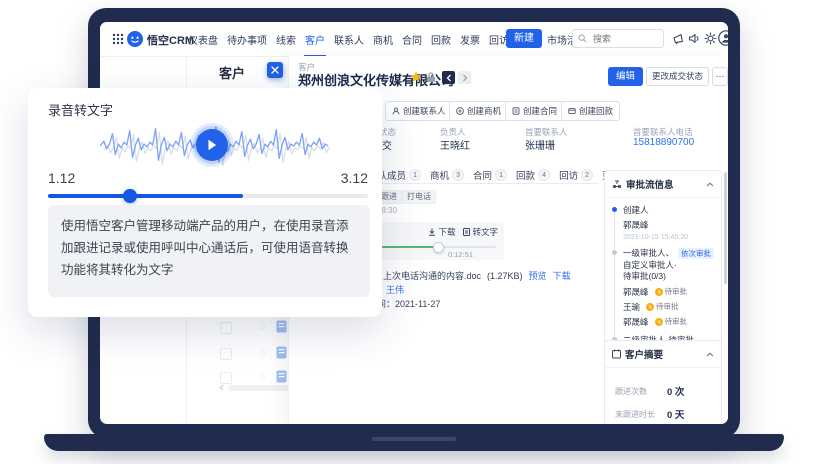 The width and height of the screenshot is (826, 464). I want to click on edit-button: 编辑, so click(626, 76).